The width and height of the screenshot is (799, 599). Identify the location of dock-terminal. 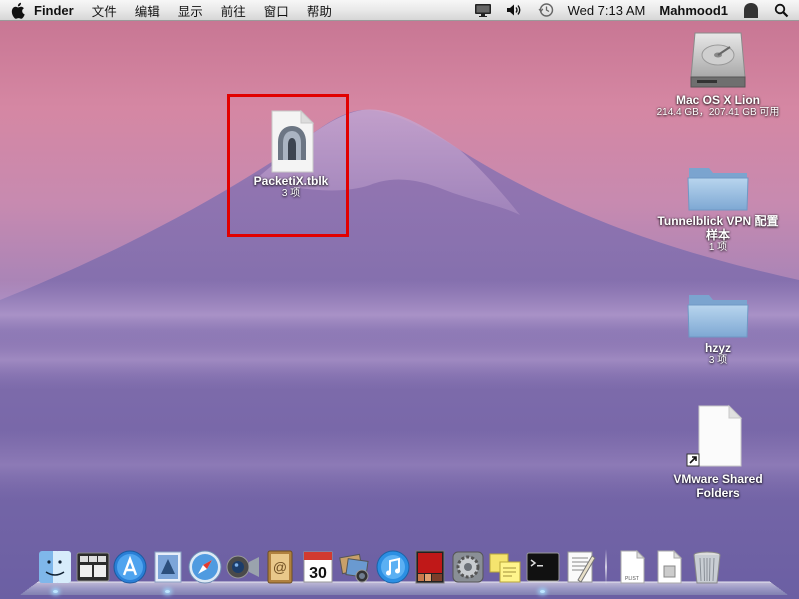
(543, 571).